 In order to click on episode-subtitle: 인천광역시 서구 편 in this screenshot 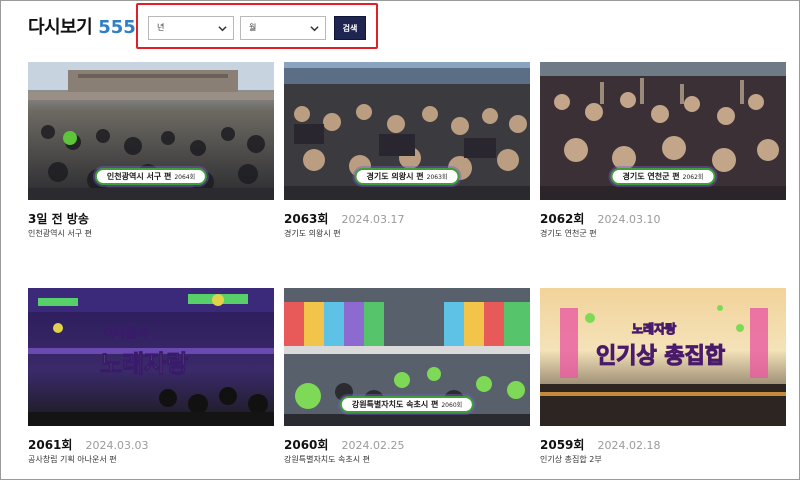, I will do `click(60, 233)`.